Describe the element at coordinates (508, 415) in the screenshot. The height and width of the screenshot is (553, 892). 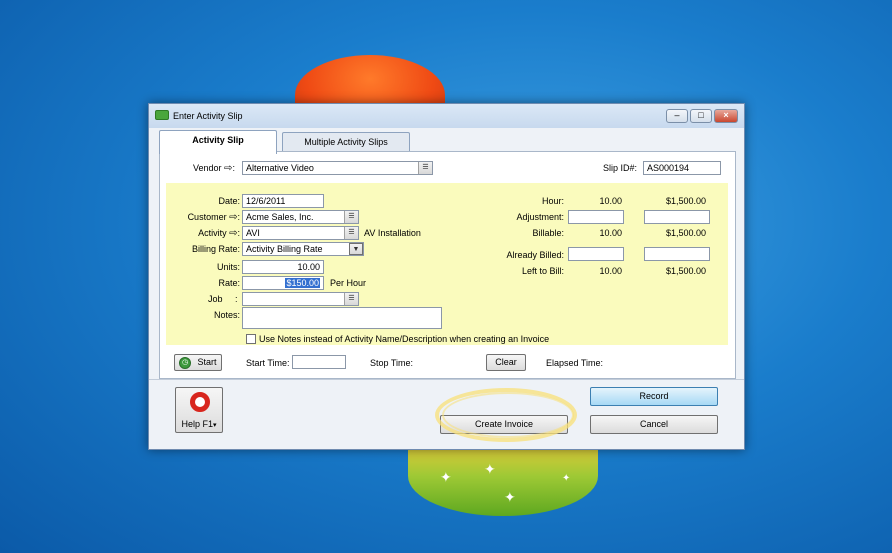
I see `highlight-ring-inner` at that location.